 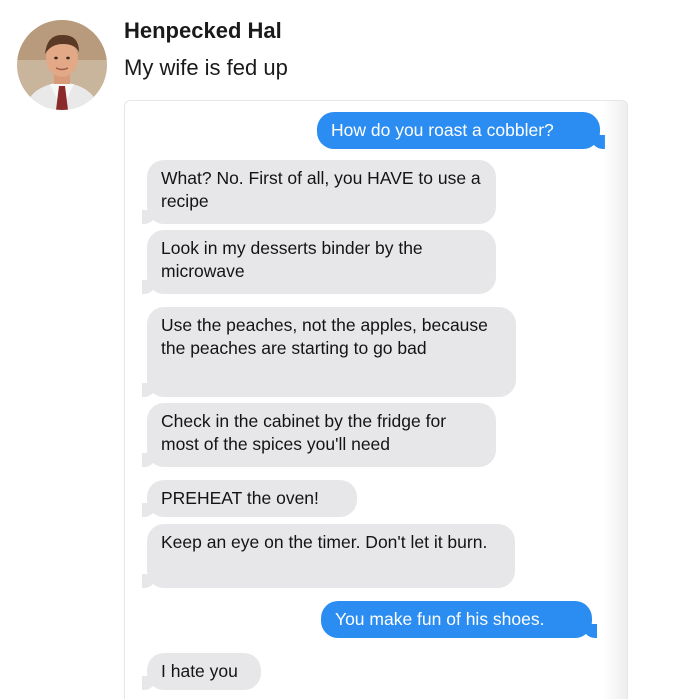 What do you see at coordinates (206, 67) in the screenshot?
I see `post-caption: My wife is fed up` at bounding box center [206, 67].